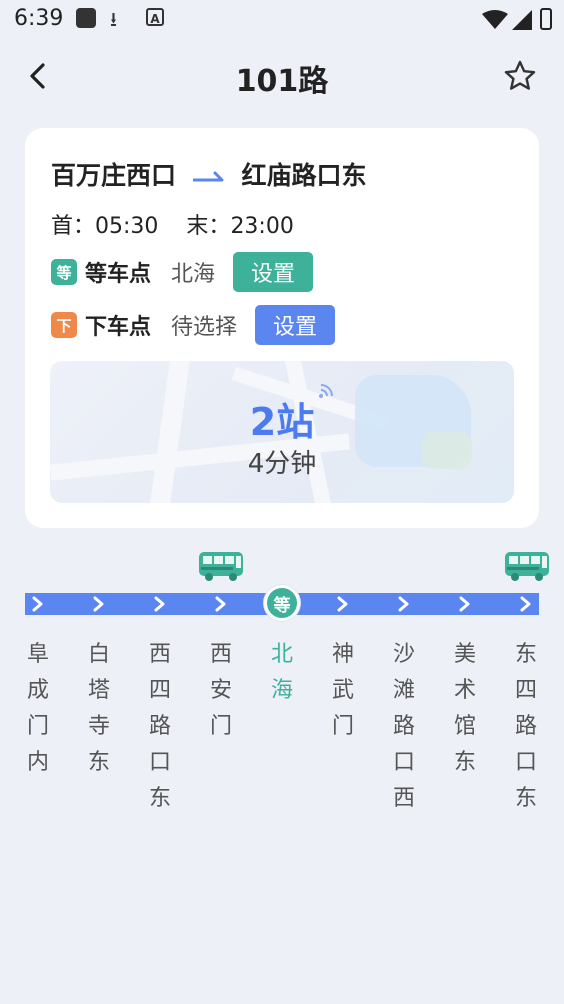 The image size is (564, 1004). I want to click on alighting-label: 下车点, so click(118, 327).